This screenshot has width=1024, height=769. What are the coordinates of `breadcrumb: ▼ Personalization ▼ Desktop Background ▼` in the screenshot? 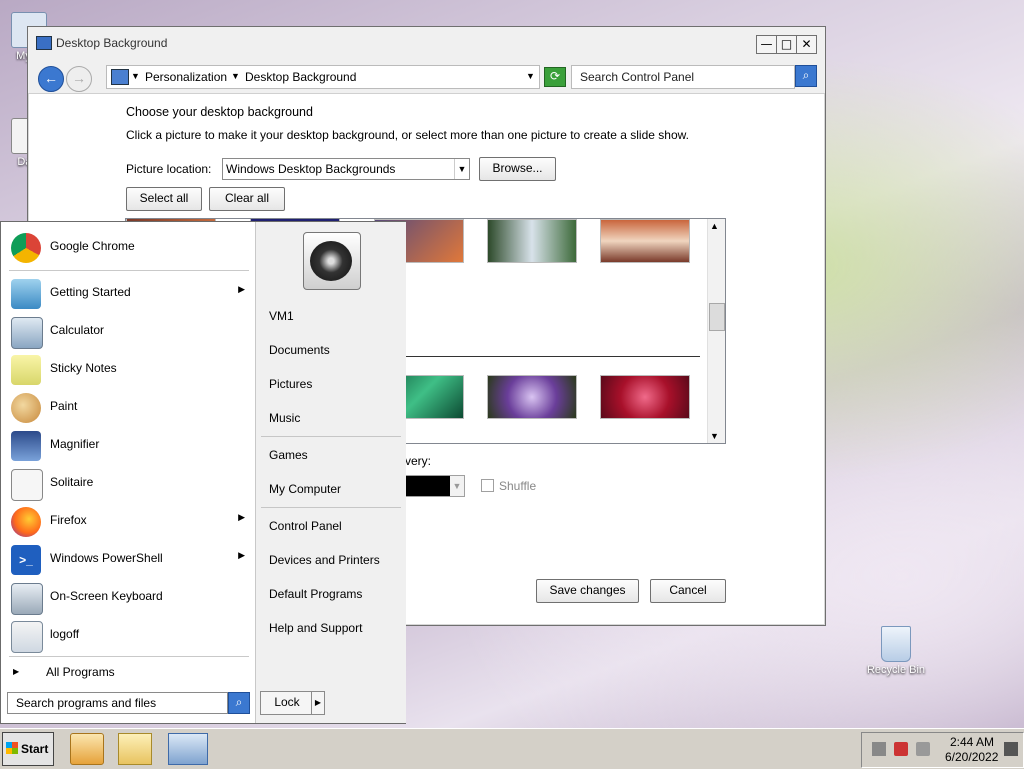 It's located at (323, 77).